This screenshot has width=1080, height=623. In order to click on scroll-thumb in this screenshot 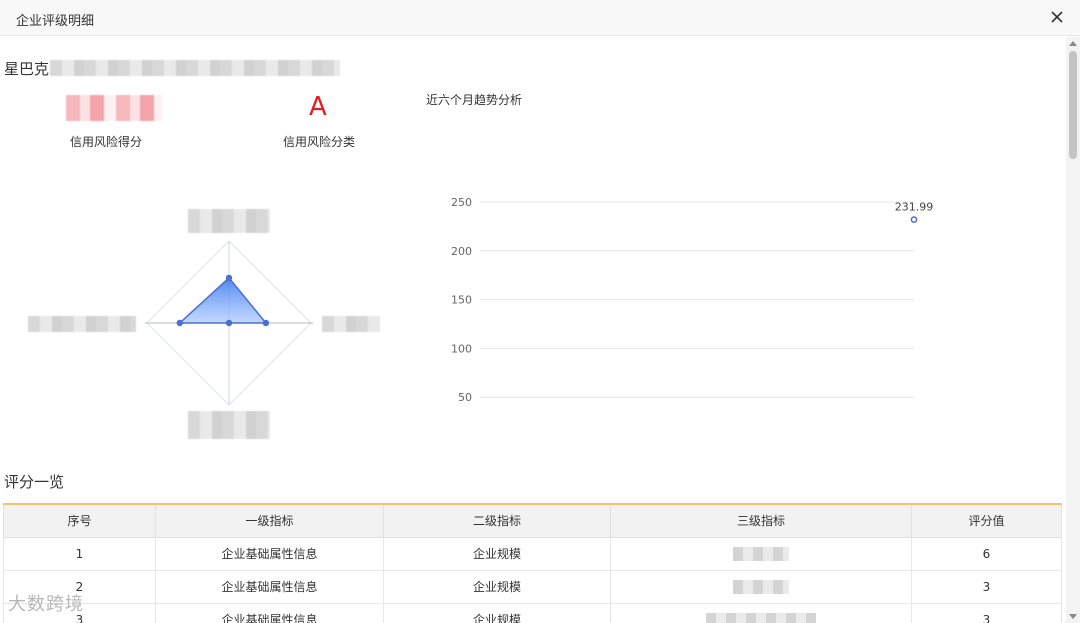, I will do `click(1073, 105)`.